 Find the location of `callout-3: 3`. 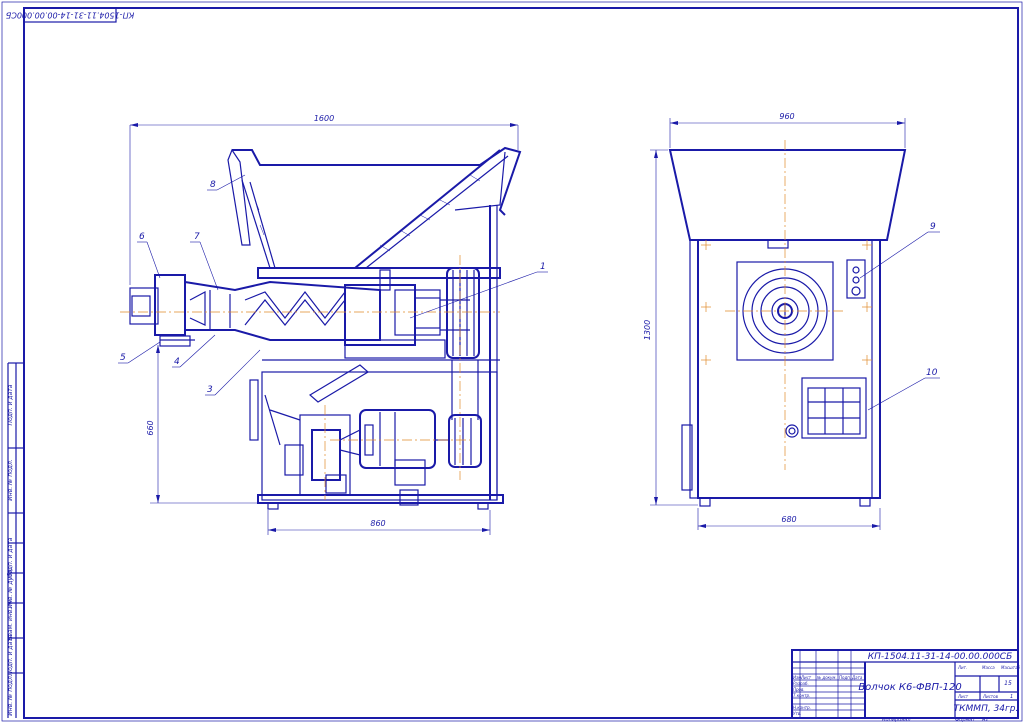

callout-3: 3 is located at coordinates (210, 390).